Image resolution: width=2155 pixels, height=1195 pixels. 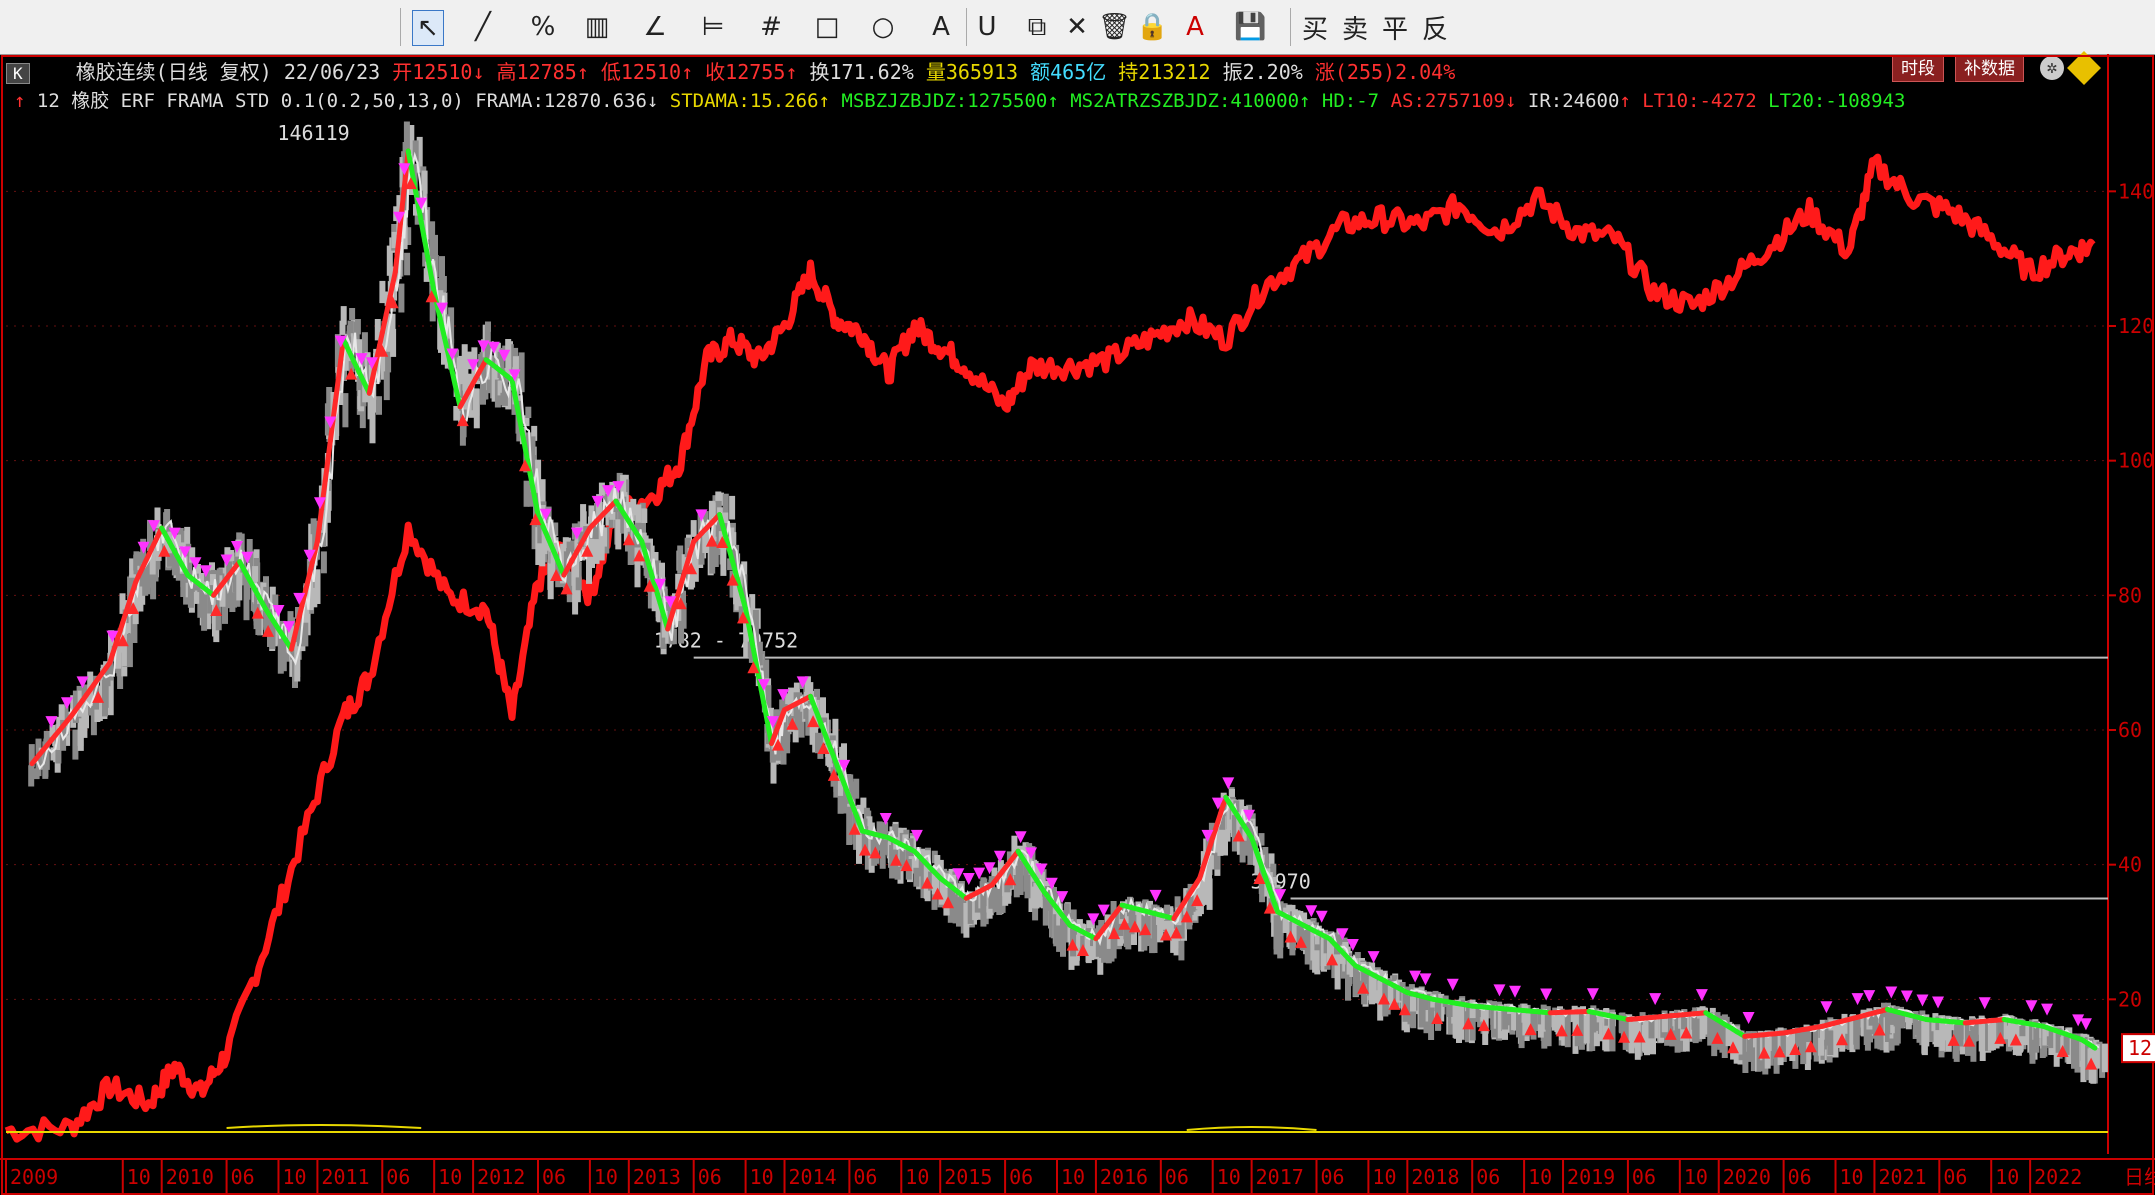 What do you see at coordinates (2139, 1177) in the screenshot?
I see `corner-label: 日线` at bounding box center [2139, 1177].